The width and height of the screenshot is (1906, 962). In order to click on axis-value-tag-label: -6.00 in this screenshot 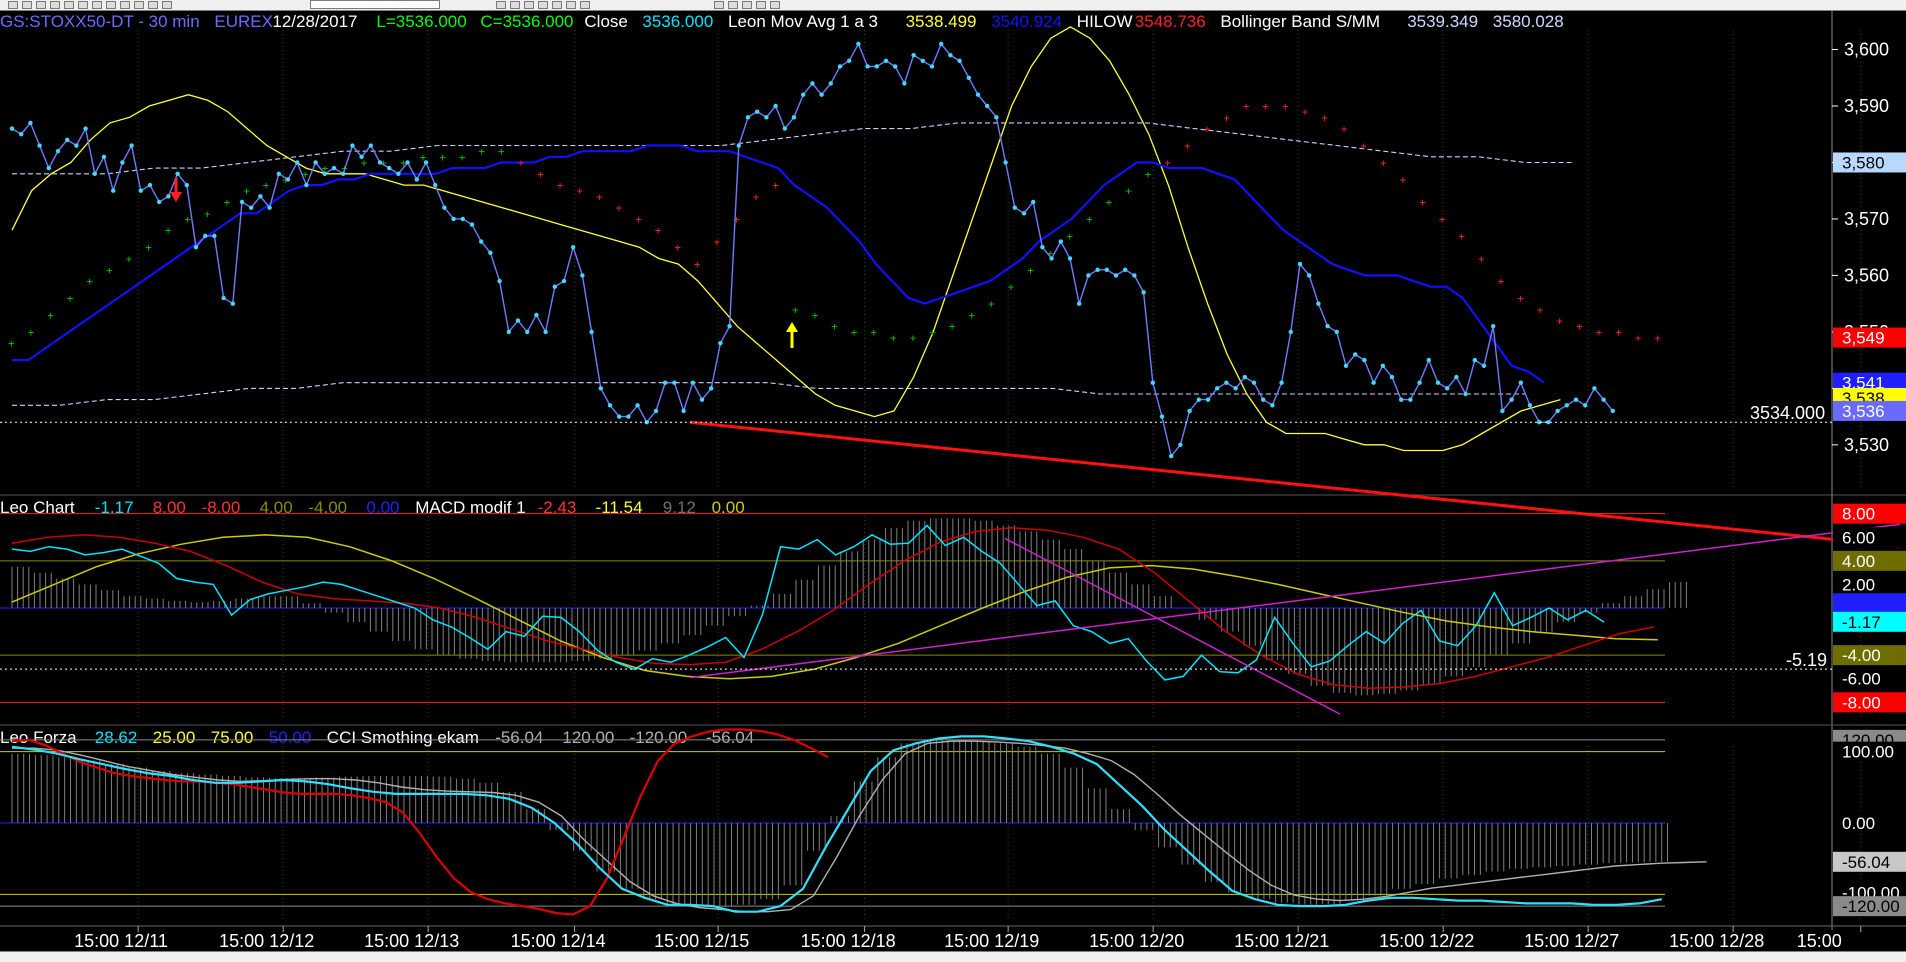, I will do `click(1861, 679)`.